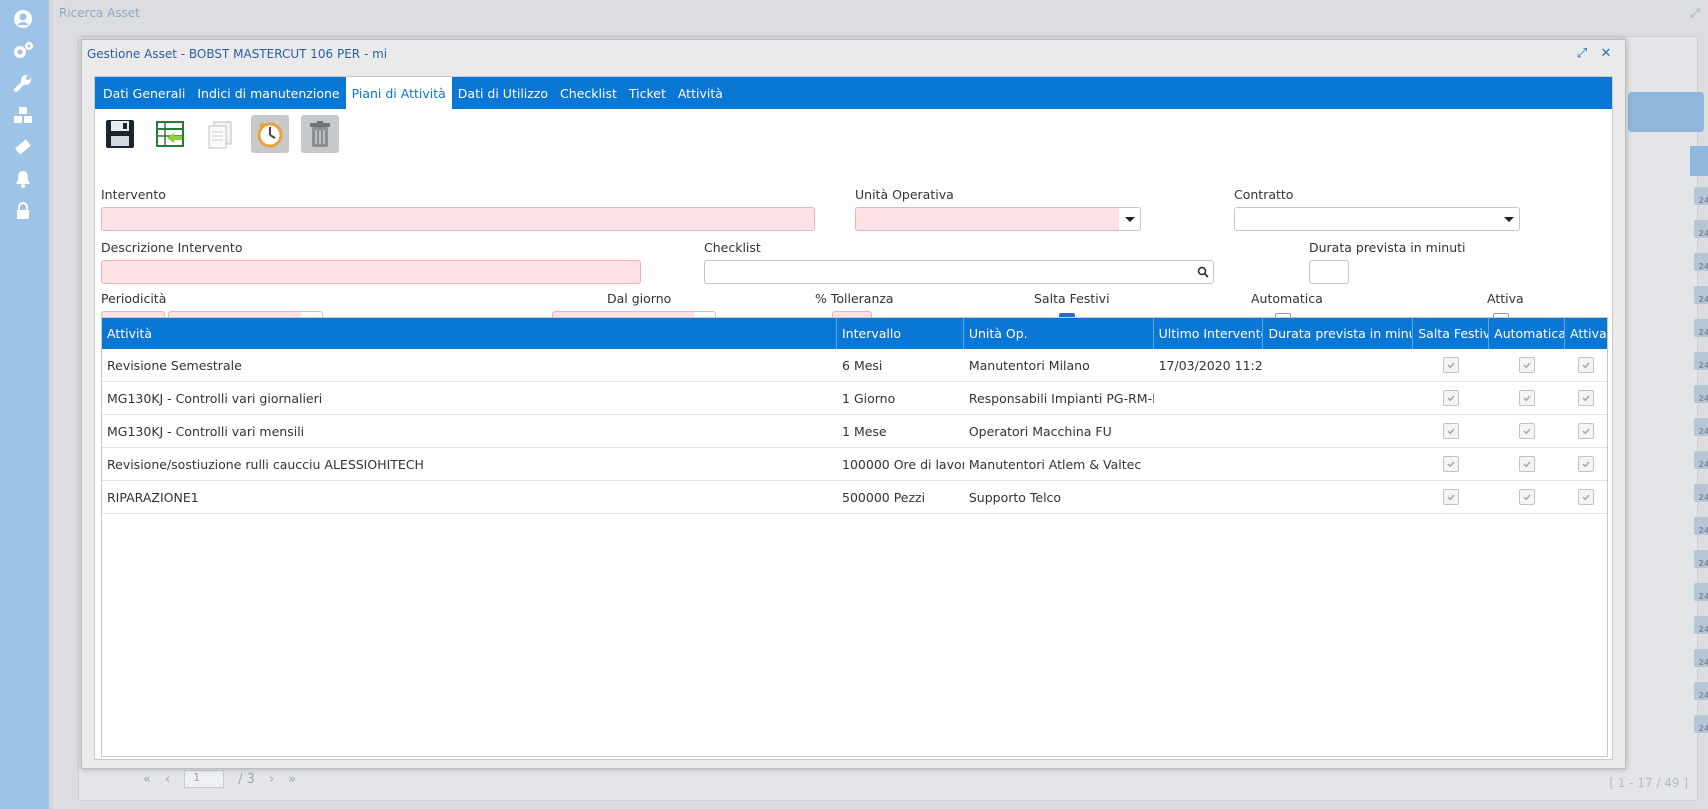  What do you see at coordinates (1203, 272) in the screenshot?
I see `checklist-search-button` at bounding box center [1203, 272].